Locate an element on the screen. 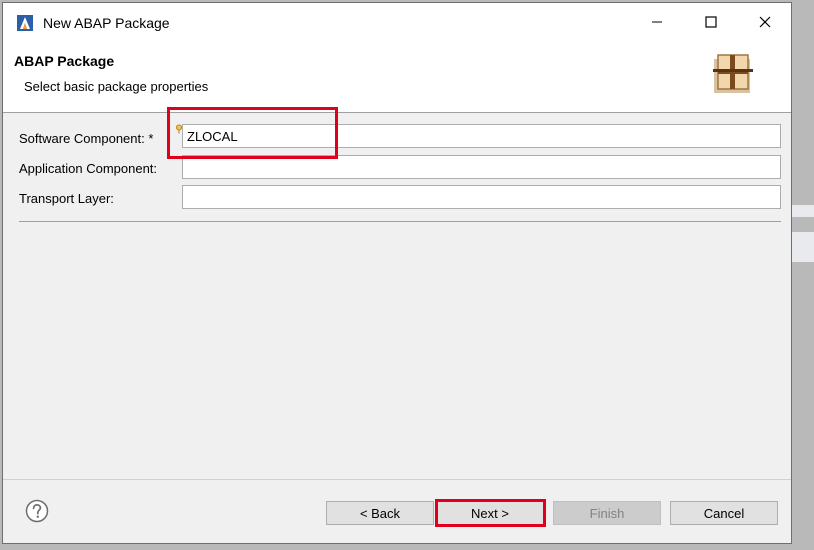  back-button: < Back is located at coordinates (380, 513).